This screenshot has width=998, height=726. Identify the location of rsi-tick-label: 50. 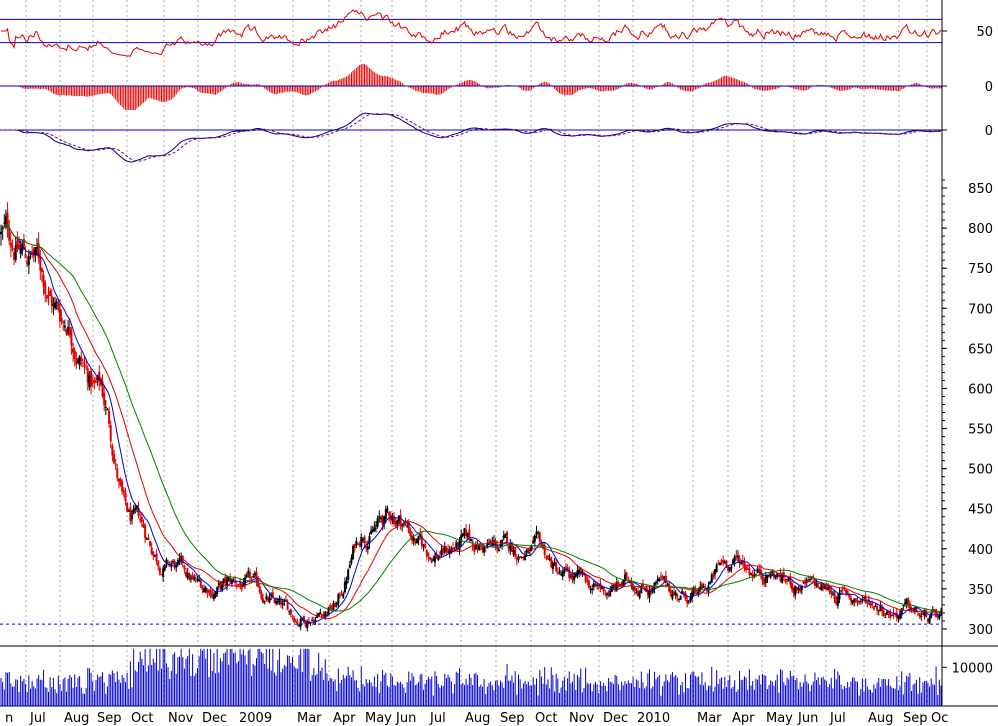
(984, 32).